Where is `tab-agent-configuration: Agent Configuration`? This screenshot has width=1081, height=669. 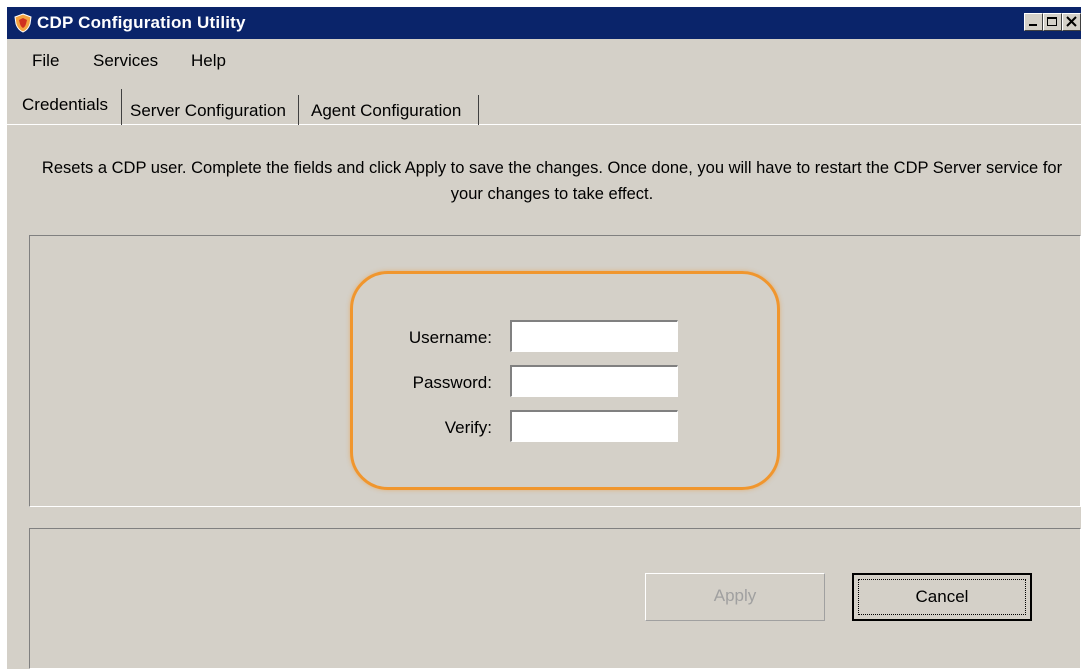 tab-agent-configuration: Agent Configuration is located at coordinates (391, 110).